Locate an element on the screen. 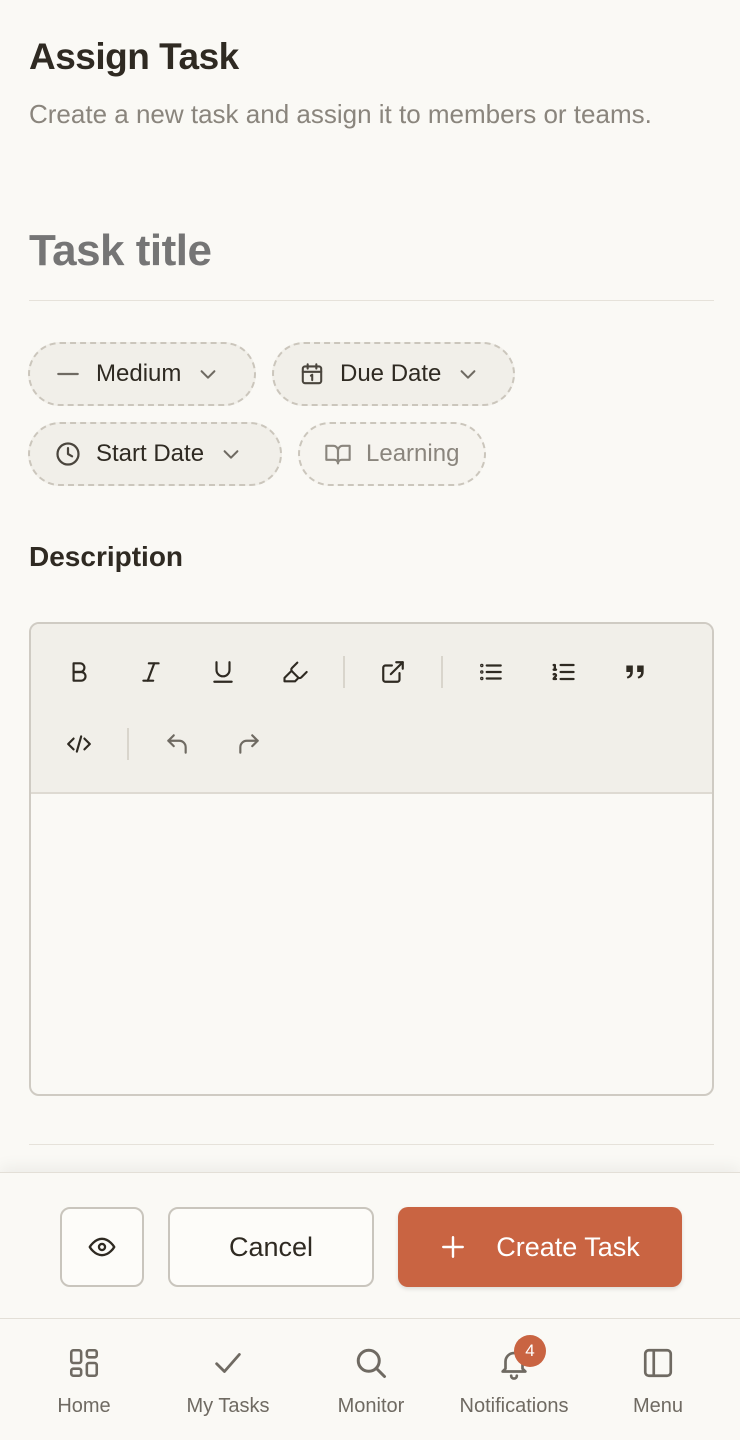 This screenshot has height=1440, width=740. quote-icon is located at coordinates (635, 672).